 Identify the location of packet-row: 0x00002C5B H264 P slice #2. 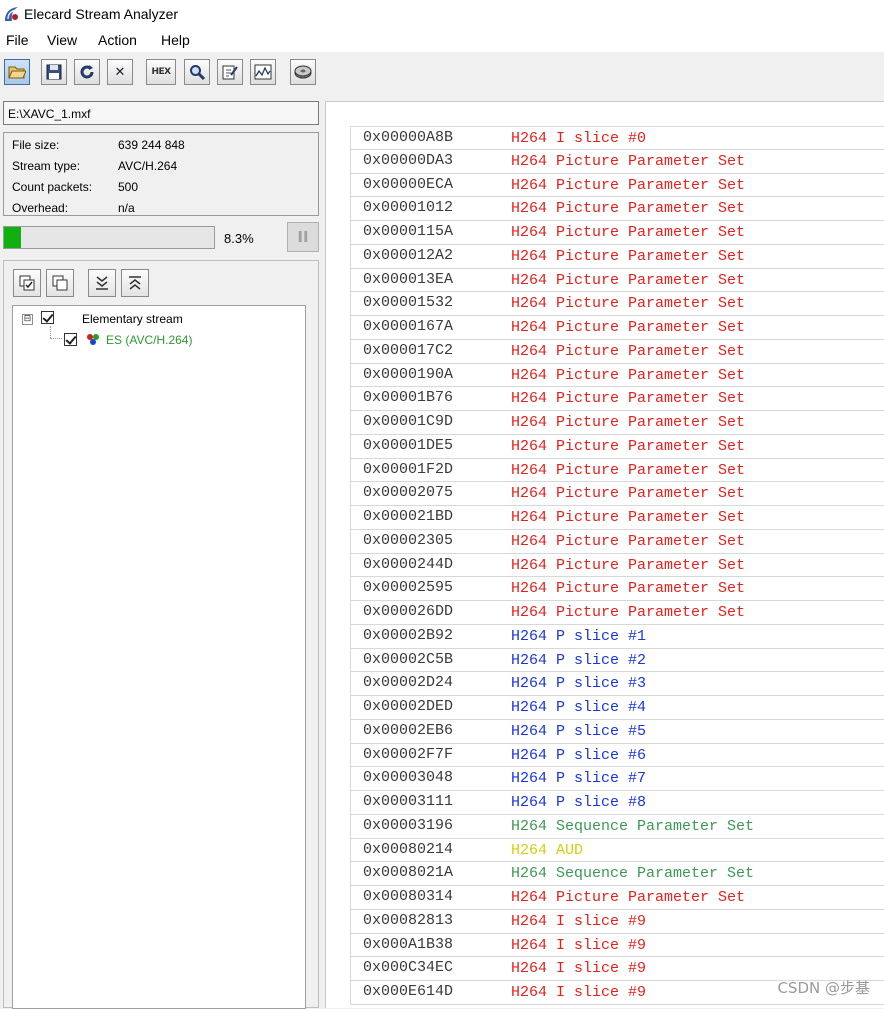
(617, 660).